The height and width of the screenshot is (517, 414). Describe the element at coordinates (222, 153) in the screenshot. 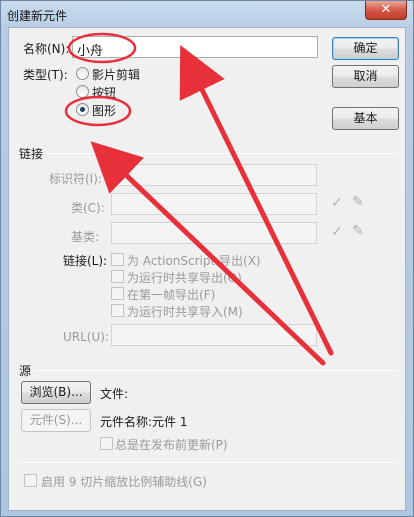

I see `linkage-divider` at that location.